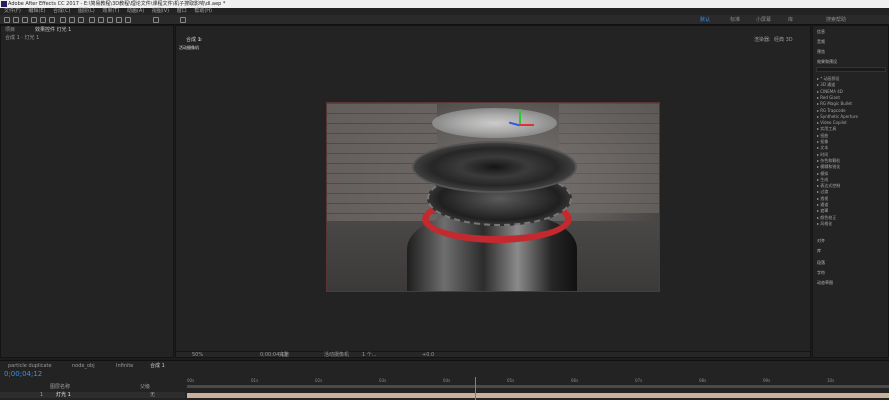 Image resolution: width=889 pixels, height=400 pixels. I want to click on effect-category-item: ▸ RG Magic Bullet, so click(834, 103).